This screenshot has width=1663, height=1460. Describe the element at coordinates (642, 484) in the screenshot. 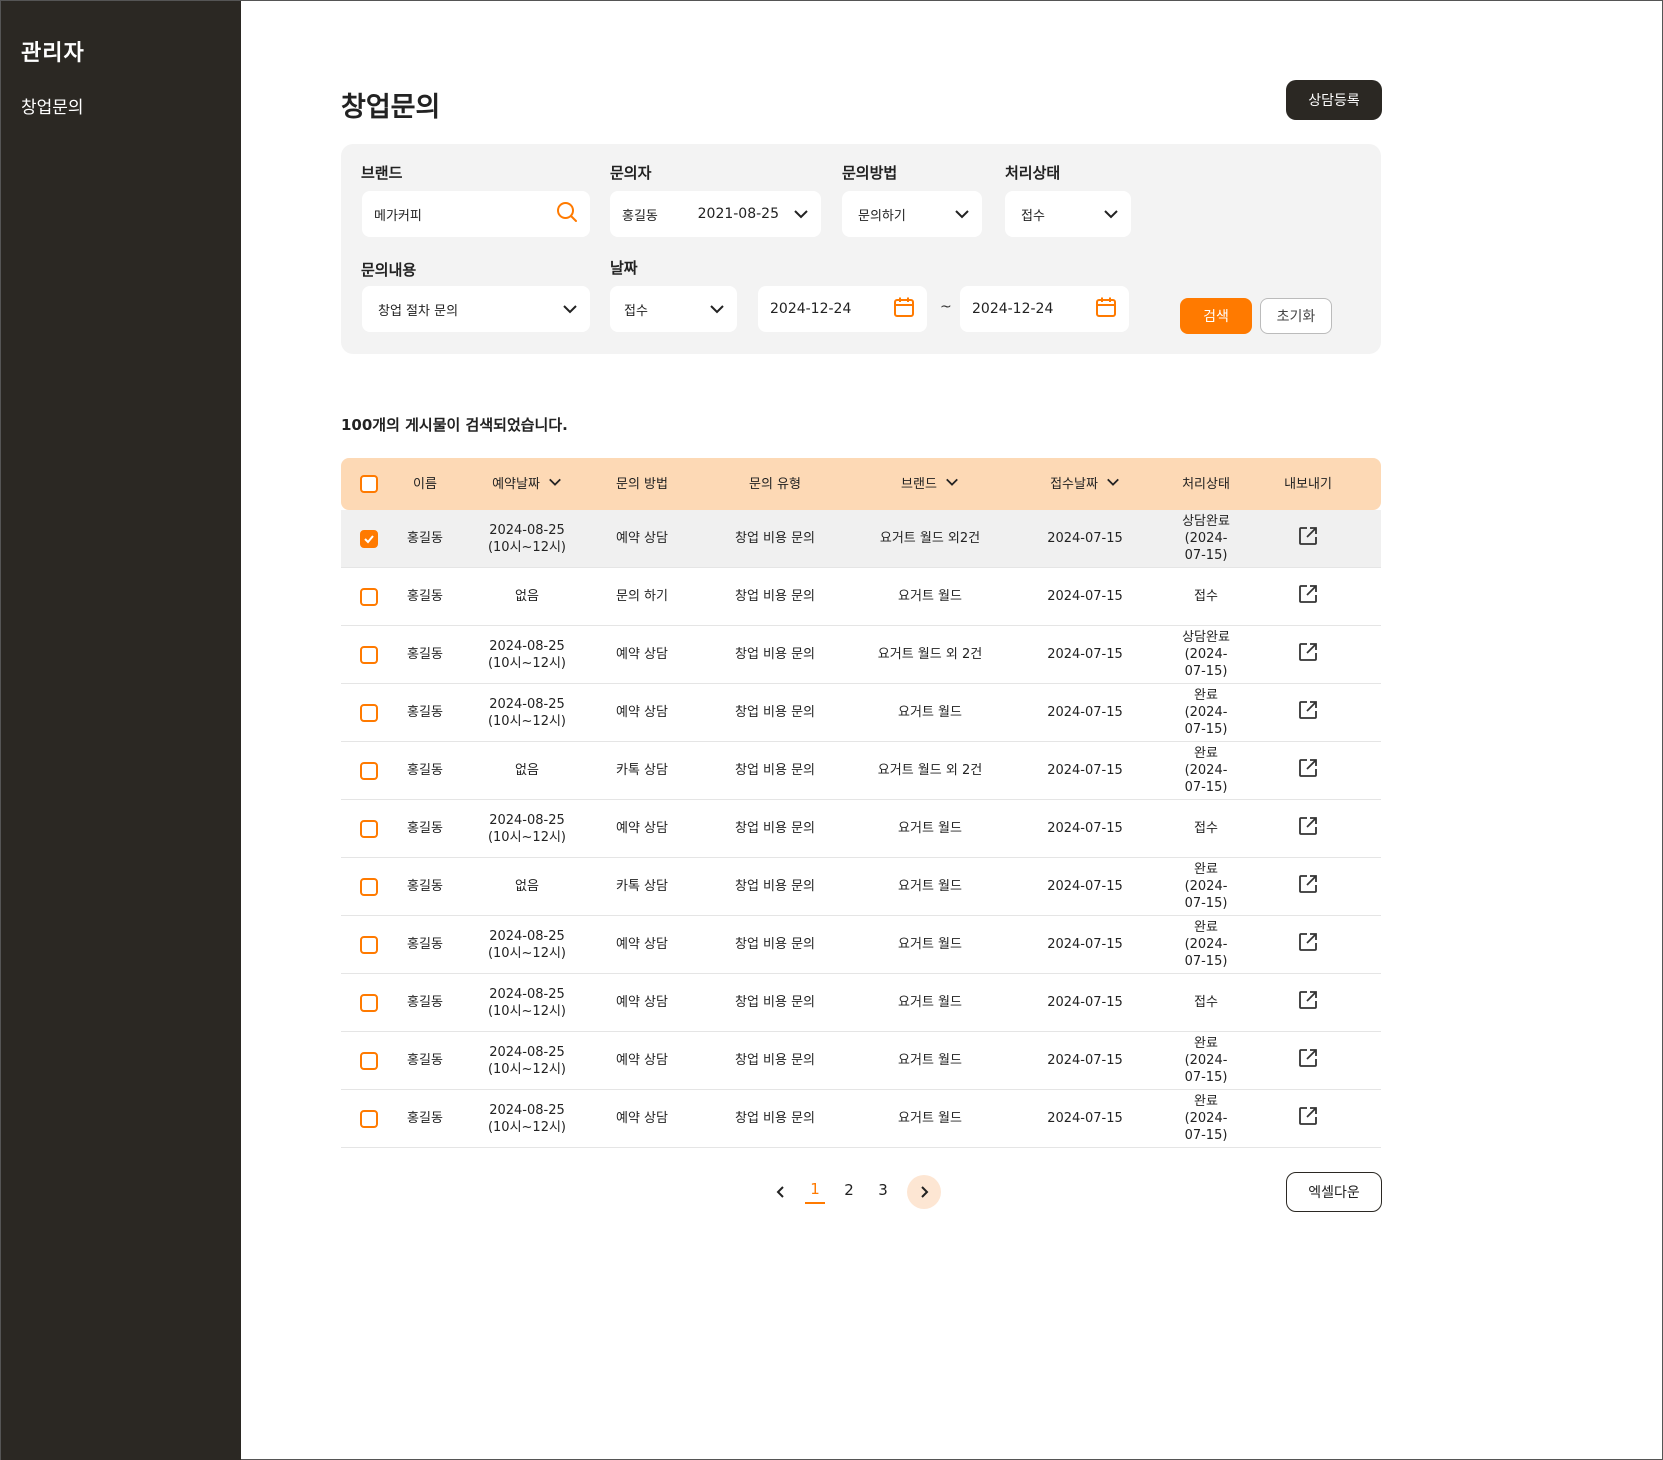

I see `header-method: 문의 방법` at that location.